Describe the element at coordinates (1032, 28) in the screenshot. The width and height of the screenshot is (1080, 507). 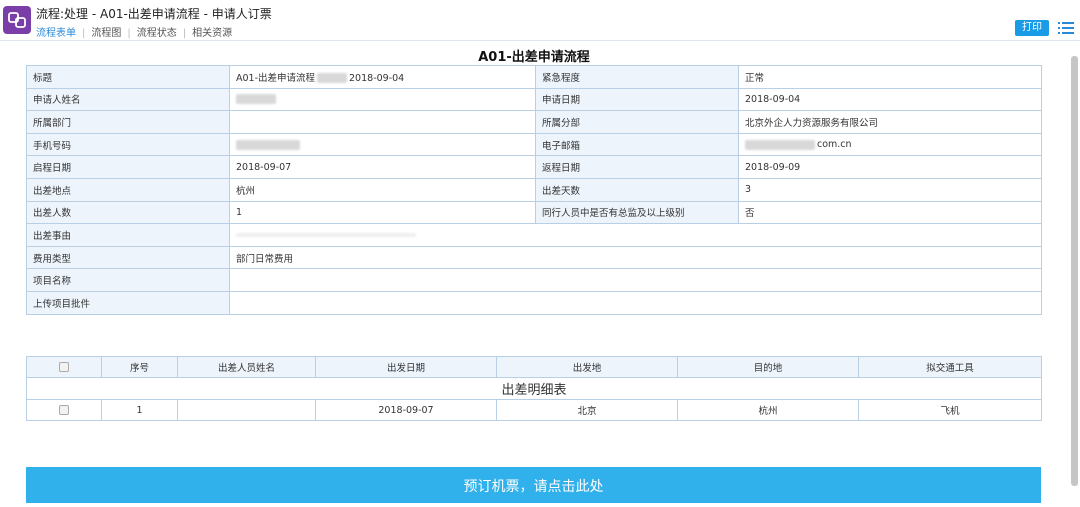
I see `print-button: 打印` at that location.